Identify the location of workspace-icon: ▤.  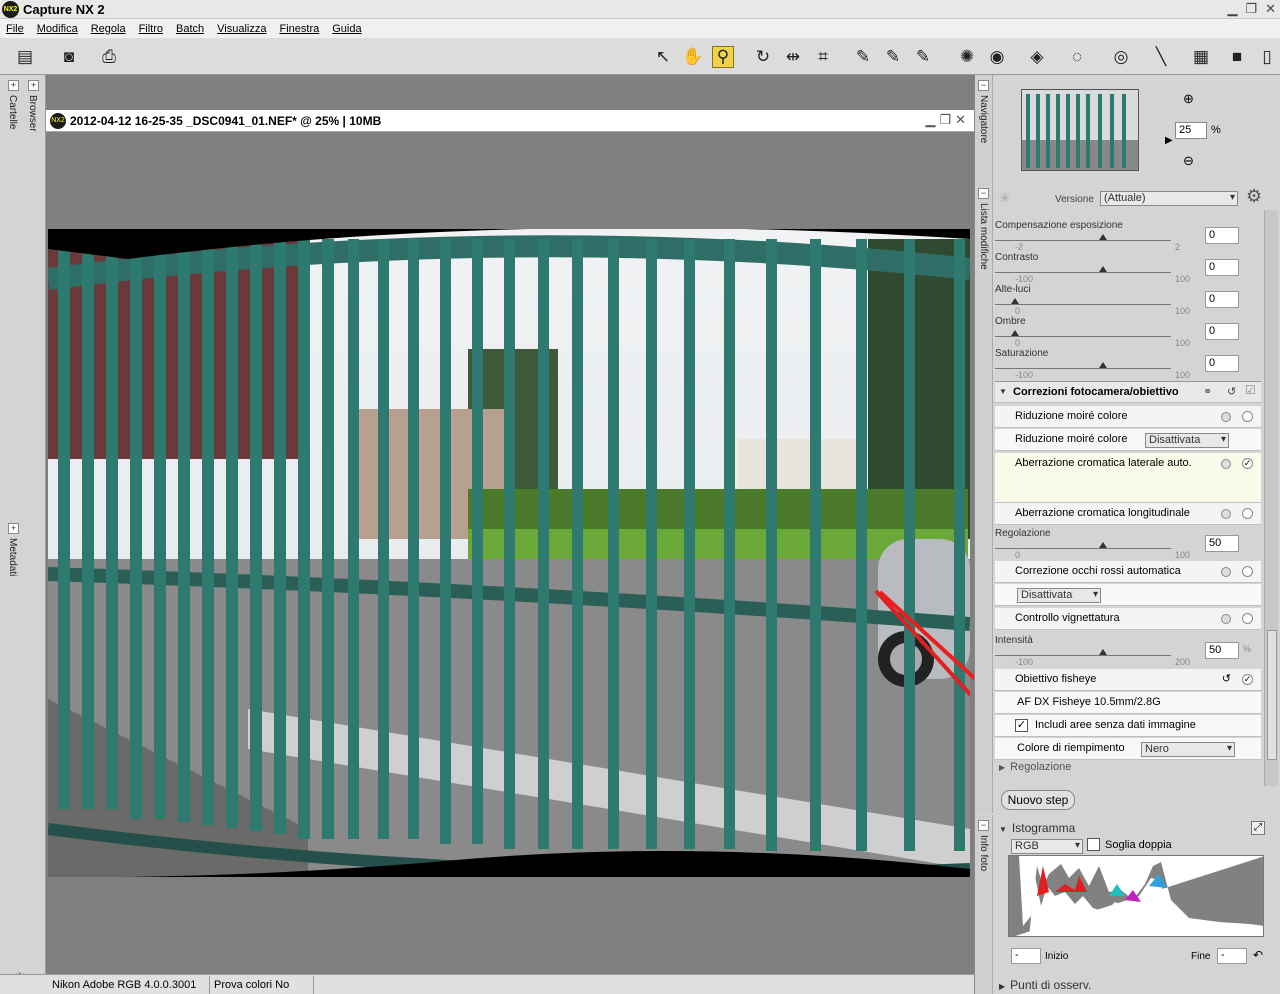
(25, 57).